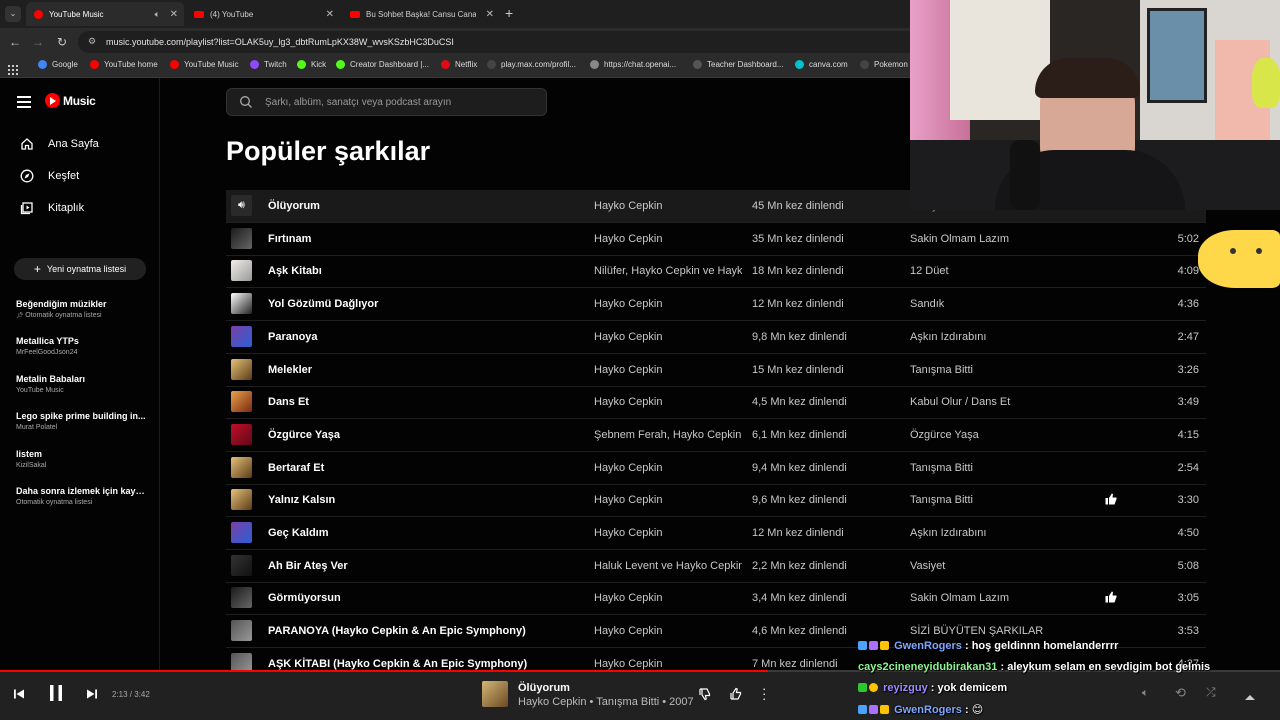 The image size is (1280, 720). Describe the element at coordinates (311, 64) in the screenshot. I see `bookmark-item: Kick` at that location.